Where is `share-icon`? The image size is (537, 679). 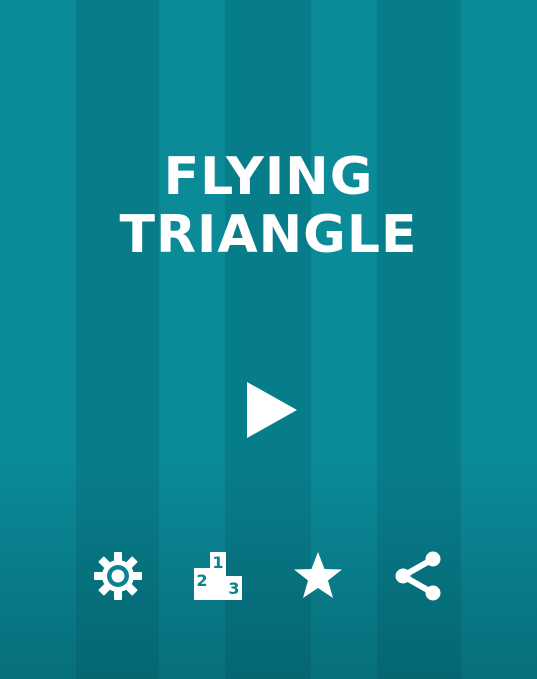 share-icon is located at coordinates (418, 576).